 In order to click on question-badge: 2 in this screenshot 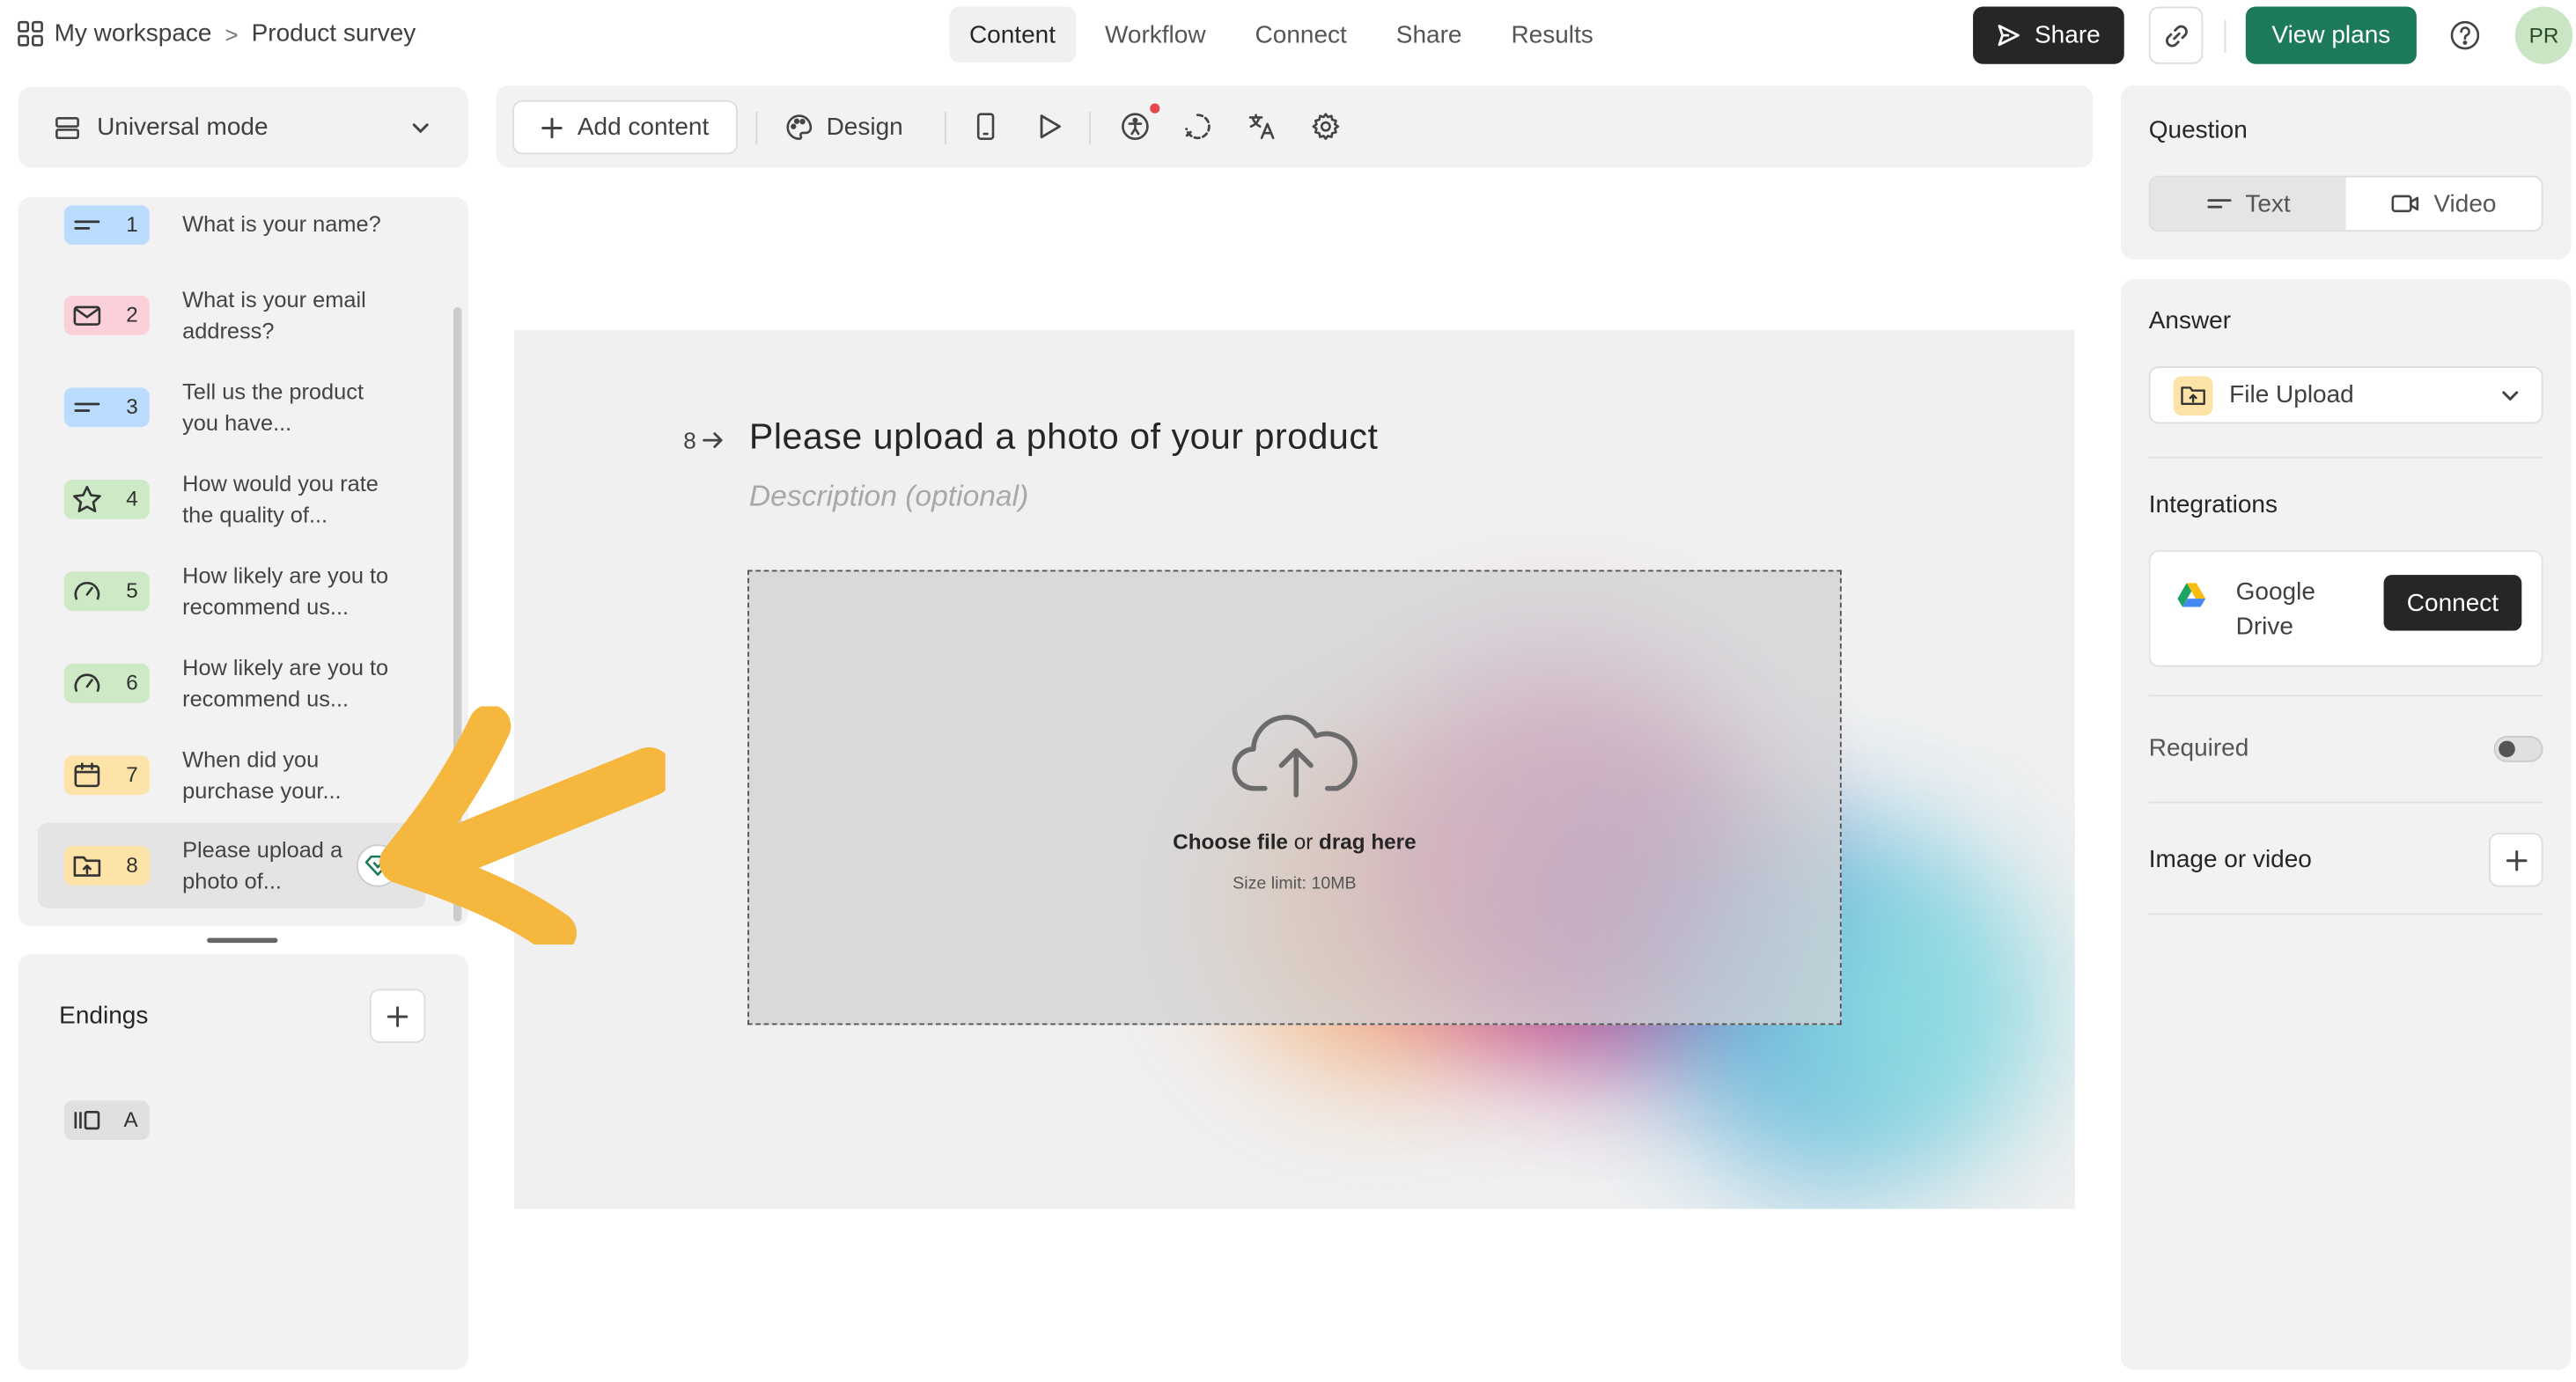, I will do `click(106, 315)`.